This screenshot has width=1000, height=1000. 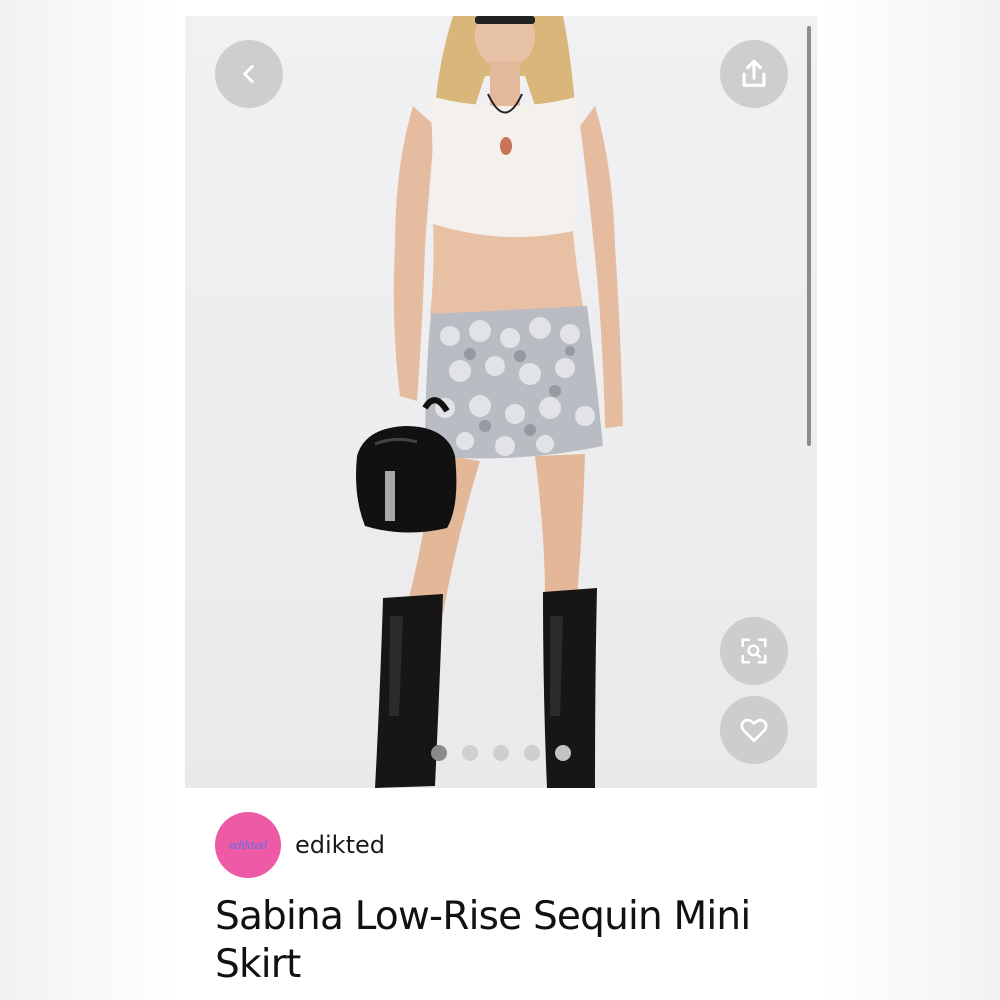 I want to click on carousel-pagination, so click(x=501, y=753).